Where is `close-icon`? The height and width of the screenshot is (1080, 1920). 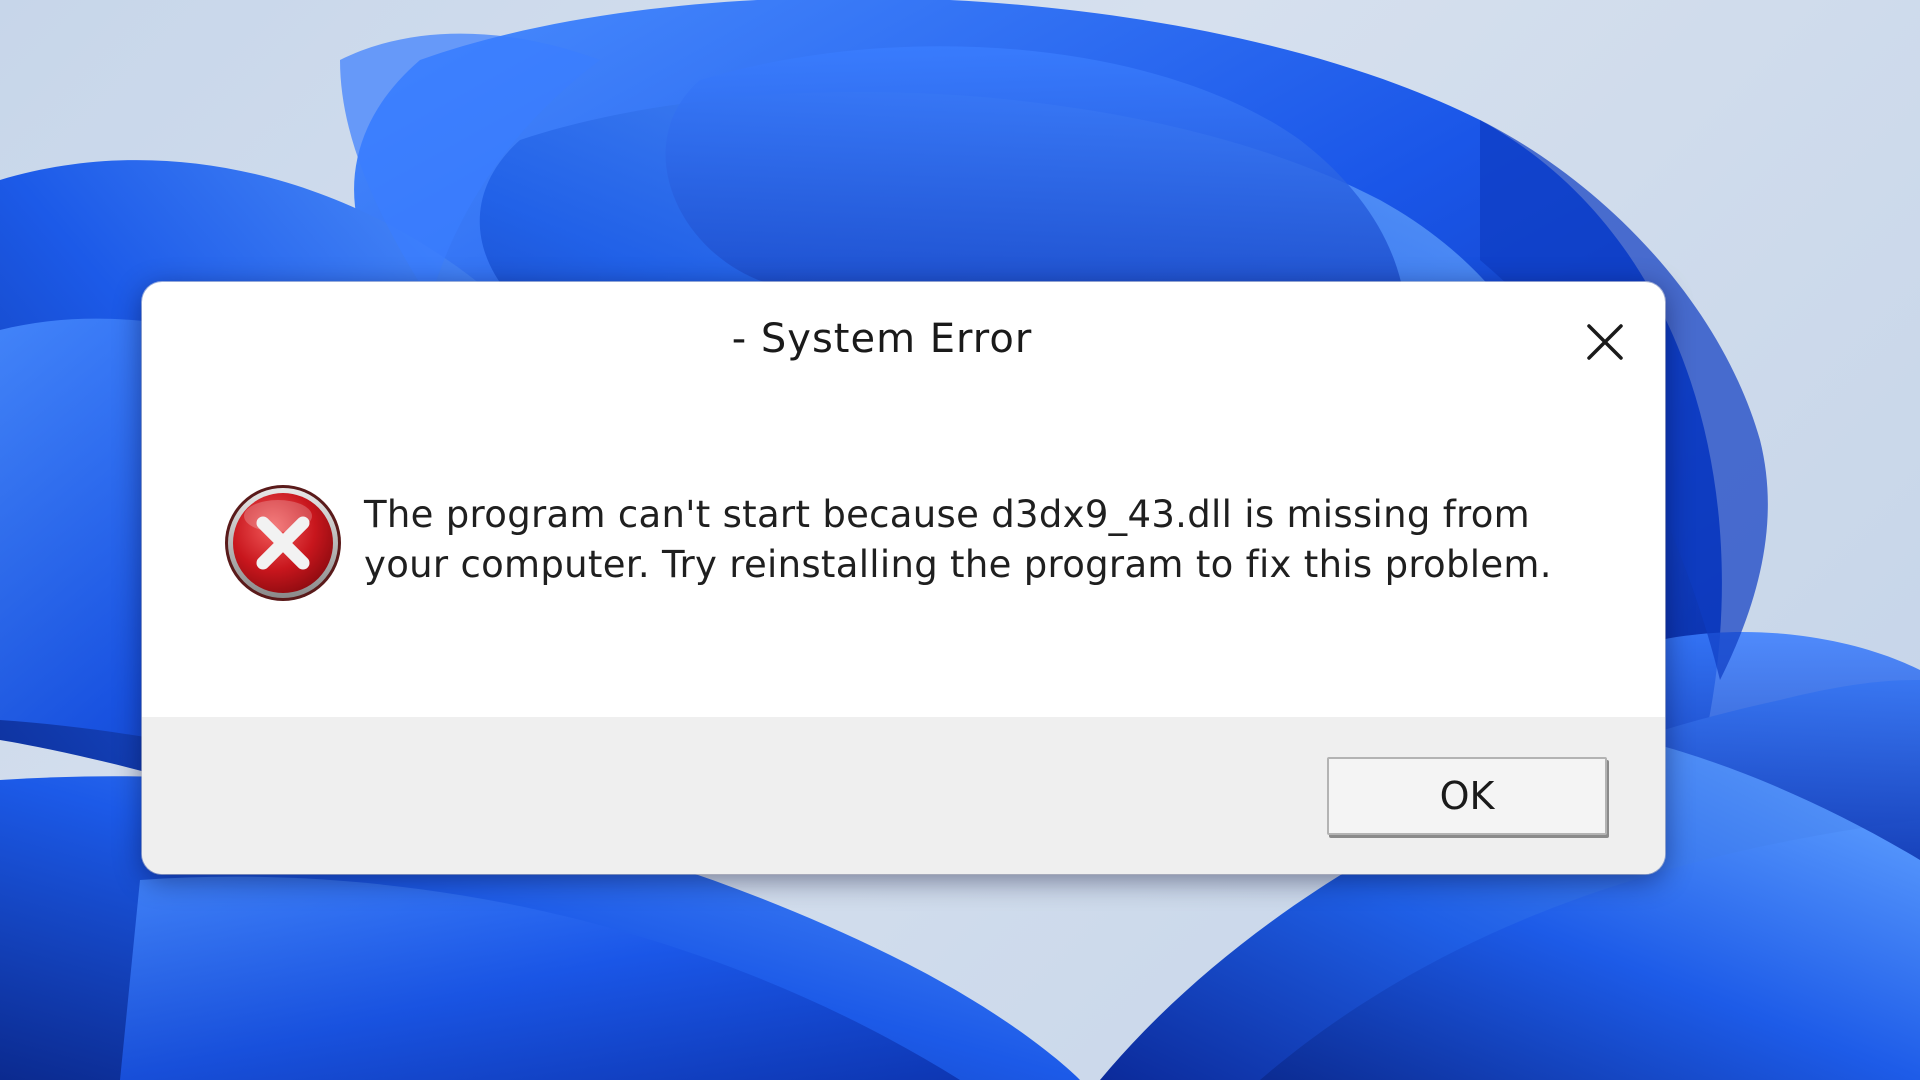
close-icon is located at coordinates (1605, 342).